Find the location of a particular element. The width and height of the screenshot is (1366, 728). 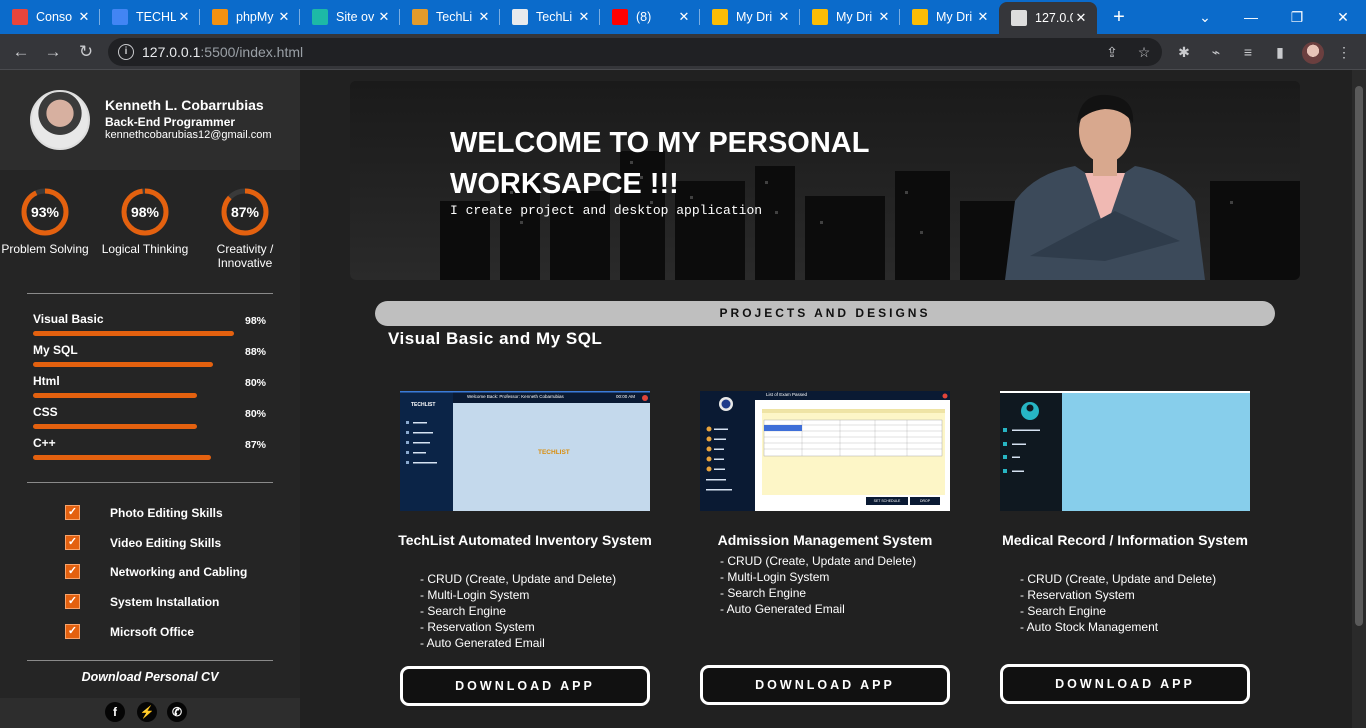

skill-name: Visual Basic is located at coordinates (68, 319).